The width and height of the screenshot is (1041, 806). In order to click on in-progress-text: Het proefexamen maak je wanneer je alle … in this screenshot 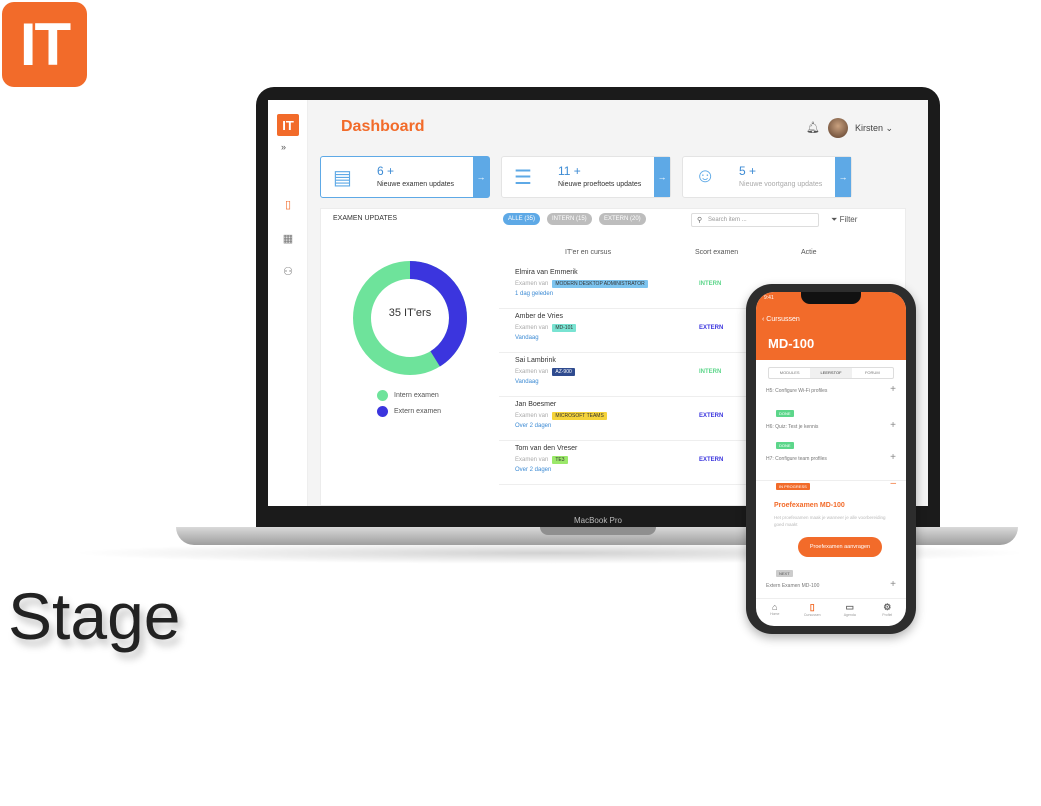, I will do `click(830, 521)`.